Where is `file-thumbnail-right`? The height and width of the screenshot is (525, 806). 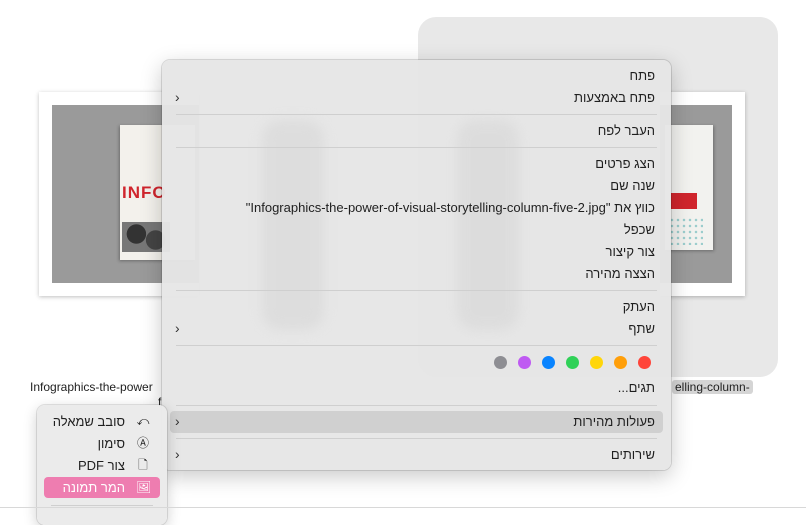
file-thumbnail-right is located at coordinates (702, 194).